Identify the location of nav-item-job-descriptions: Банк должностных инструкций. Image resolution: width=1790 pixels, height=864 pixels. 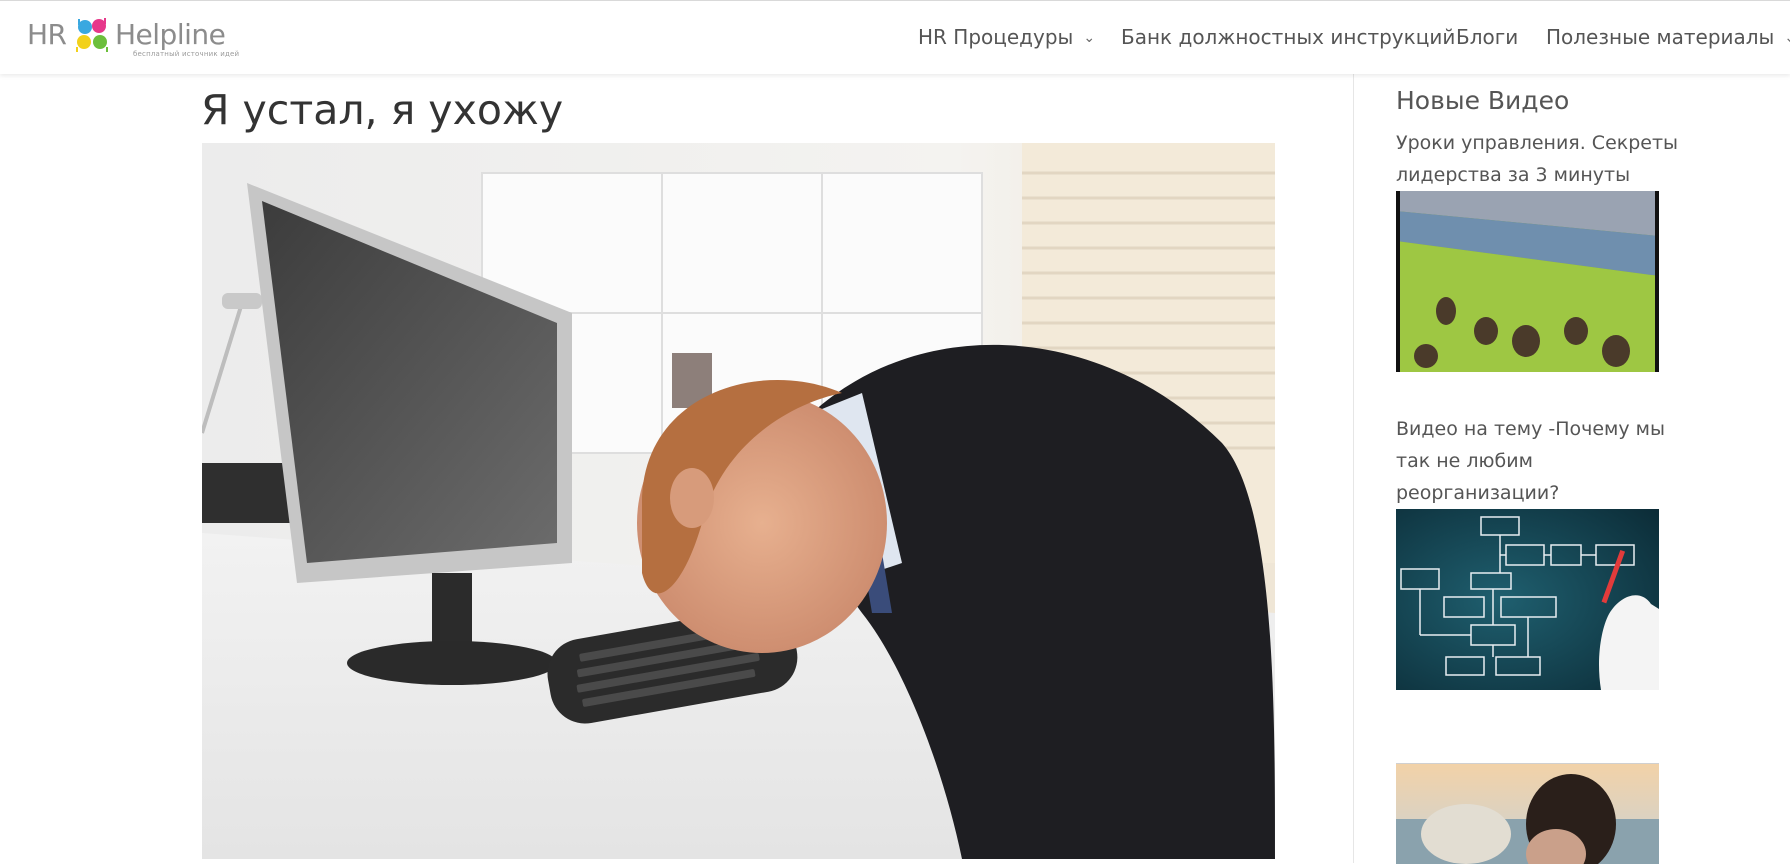
(1288, 37).